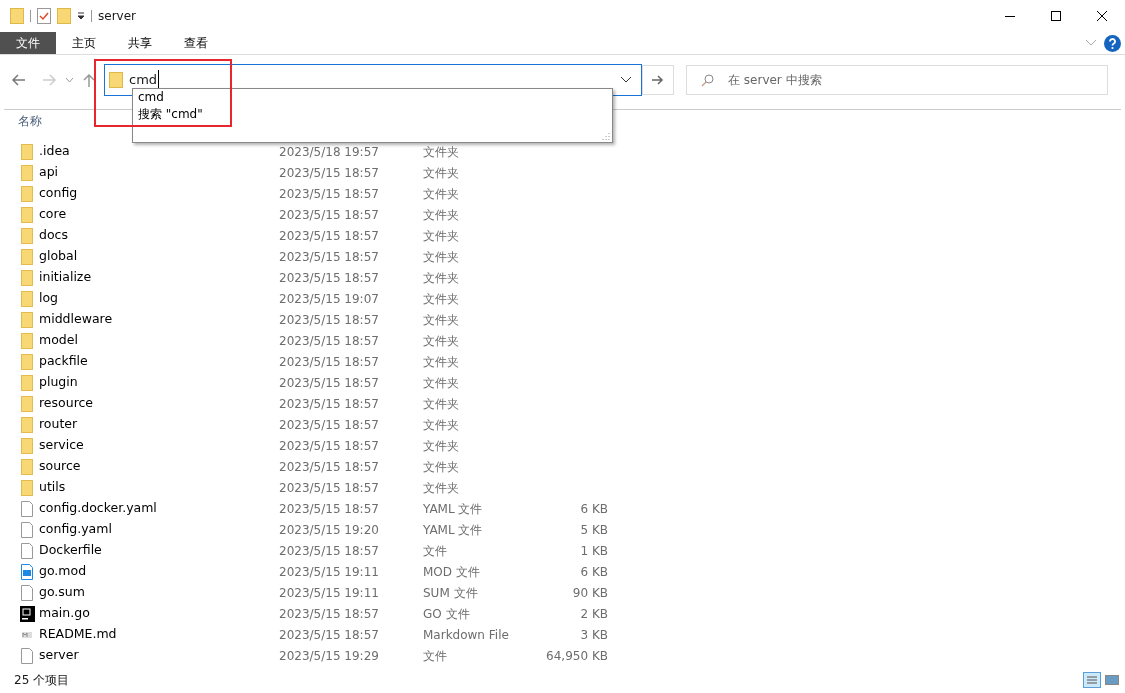 This screenshot has width=1125, height=693. Describe the element at coordinates (27, 613) in the screenshot. I see `app-icon` at that location.